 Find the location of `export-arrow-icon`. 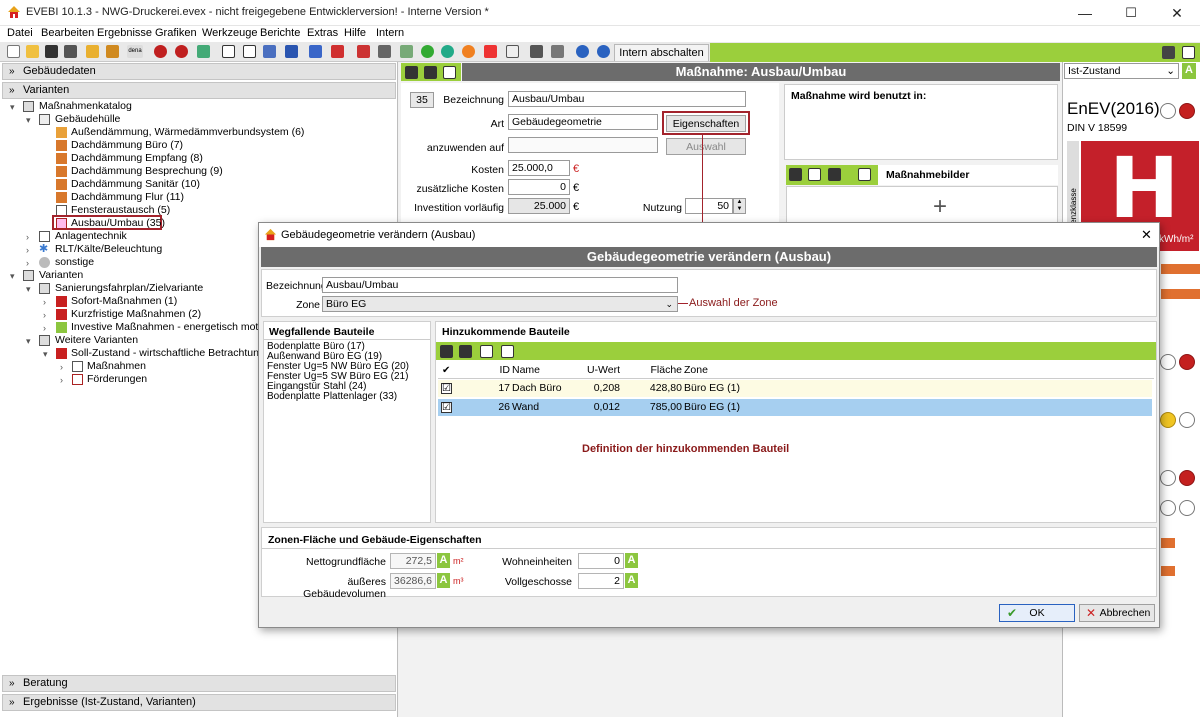

export-arrow-icon is located at coordinates (1168, 52).